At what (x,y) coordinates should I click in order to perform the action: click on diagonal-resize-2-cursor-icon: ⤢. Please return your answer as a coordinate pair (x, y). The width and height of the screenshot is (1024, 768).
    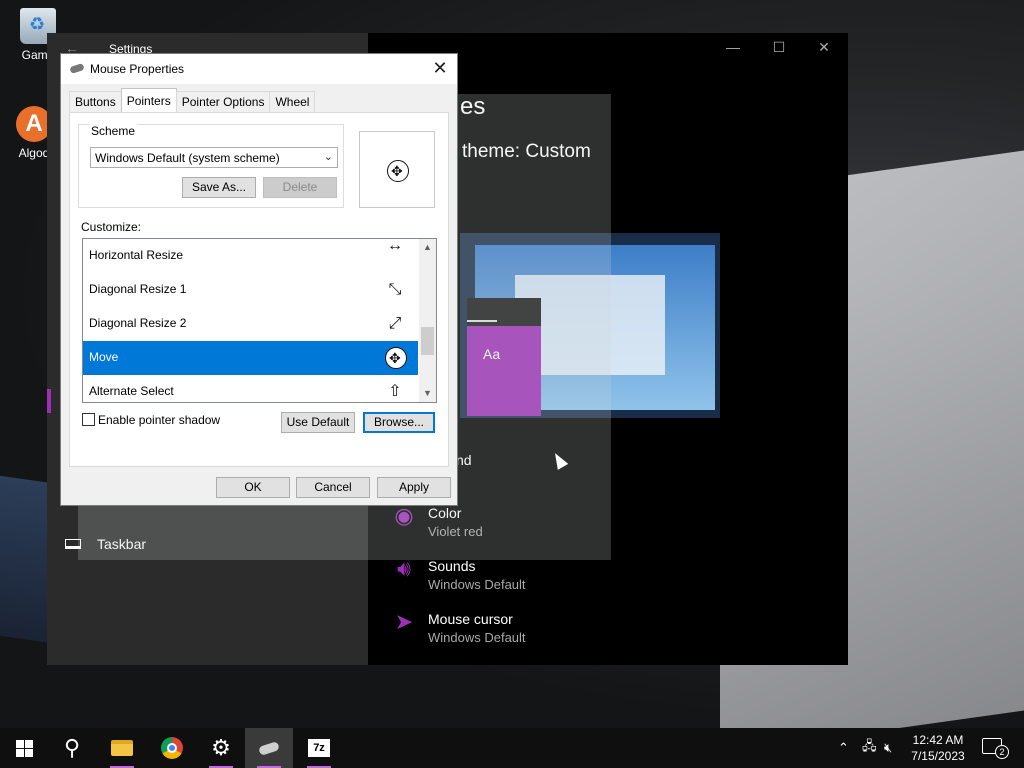
    Looking at the image, I should click on (395, 323).